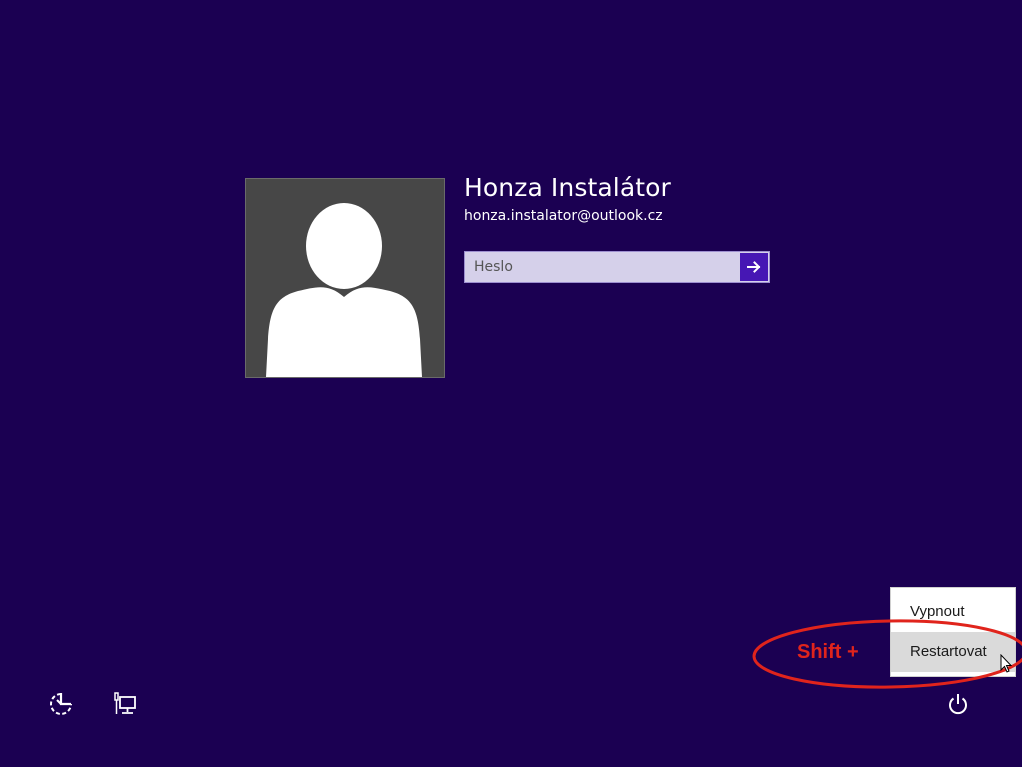 This screenshot has height=767, width=1022. What do you see at coordinates (567, 187) in the screenshot?
I see `user-name: Honza Instalátor` at bounding box center [567, 187].